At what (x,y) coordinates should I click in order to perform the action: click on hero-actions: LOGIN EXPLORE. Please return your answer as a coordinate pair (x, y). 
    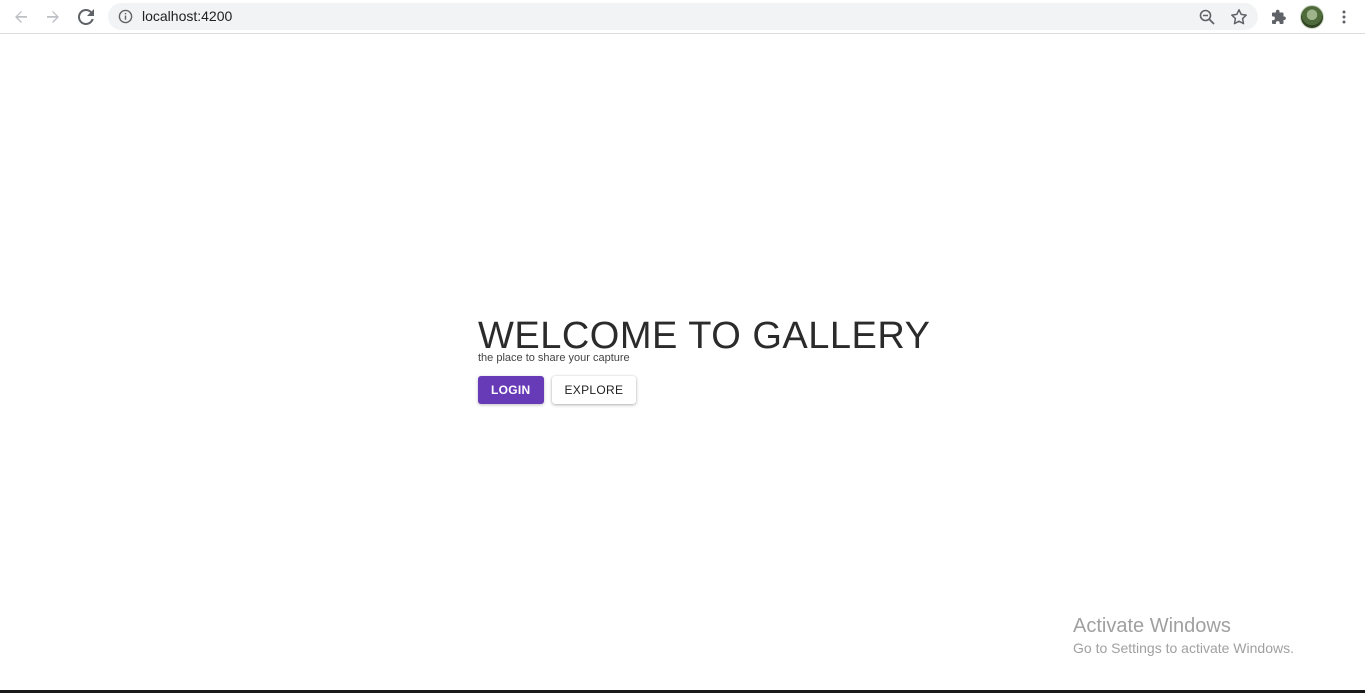
    Looking at the image, I should click on (704, 390).